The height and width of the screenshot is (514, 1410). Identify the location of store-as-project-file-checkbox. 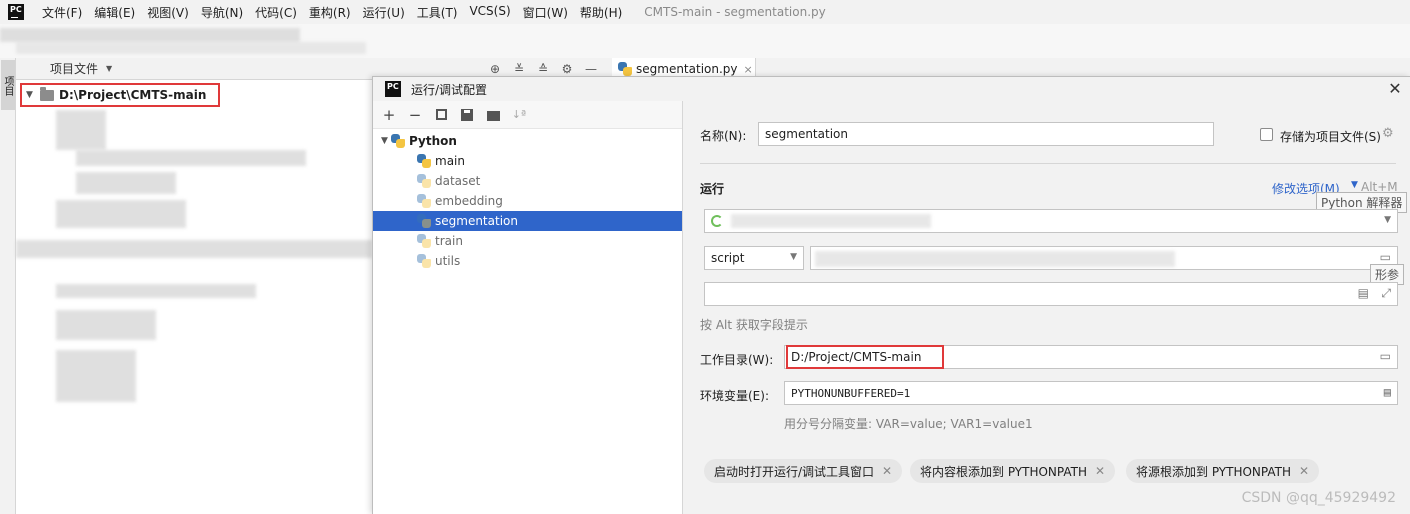
(1266, 134).